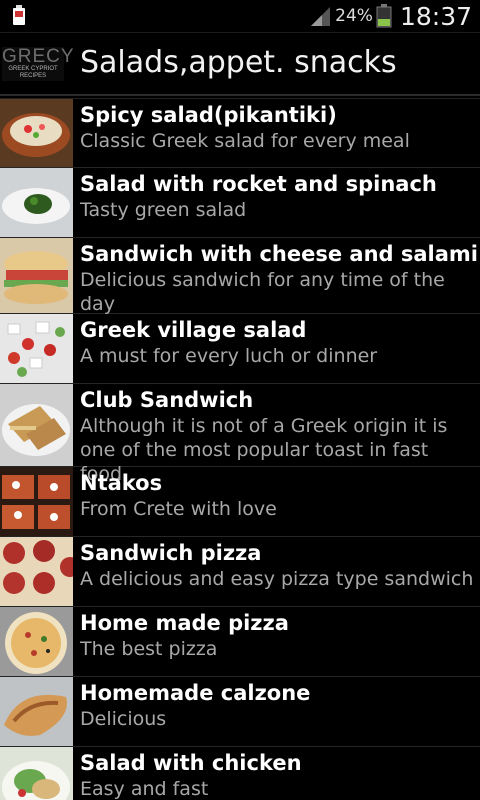 The image size is (480, 800). I want to click on clock: 18:37, so click(435, 16).